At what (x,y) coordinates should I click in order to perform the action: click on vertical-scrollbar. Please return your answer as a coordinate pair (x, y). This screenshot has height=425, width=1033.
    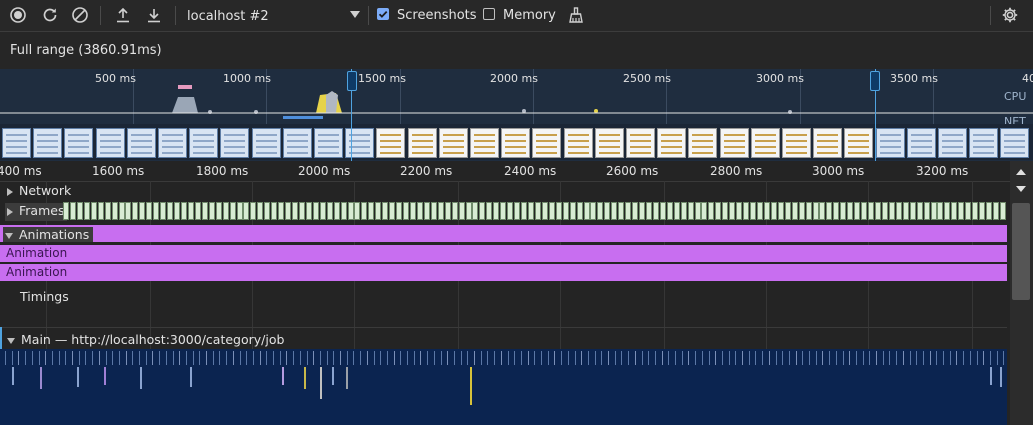
    Looking at the image, I should click on (1021, 293).